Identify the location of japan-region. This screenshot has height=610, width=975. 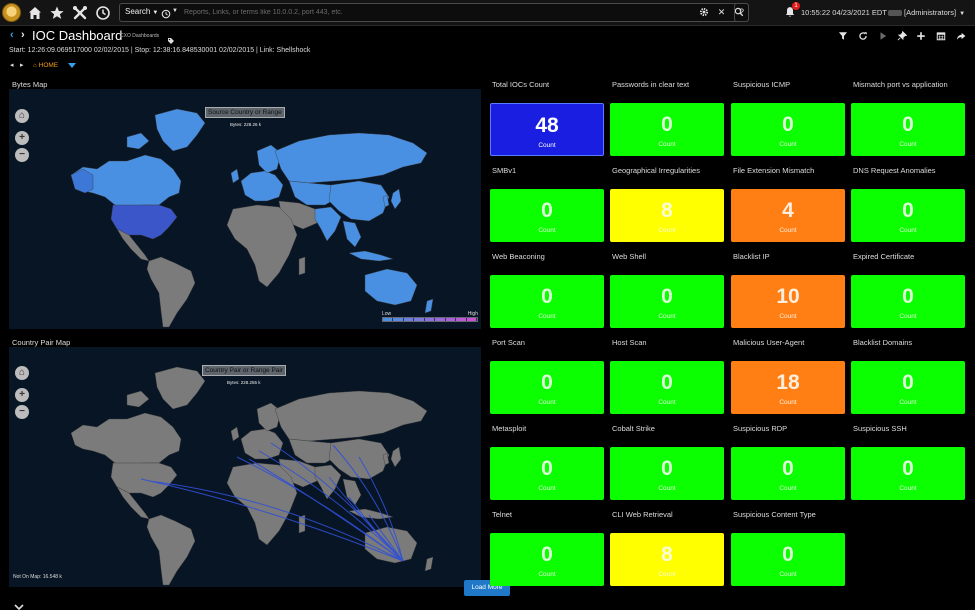
(396, 199).